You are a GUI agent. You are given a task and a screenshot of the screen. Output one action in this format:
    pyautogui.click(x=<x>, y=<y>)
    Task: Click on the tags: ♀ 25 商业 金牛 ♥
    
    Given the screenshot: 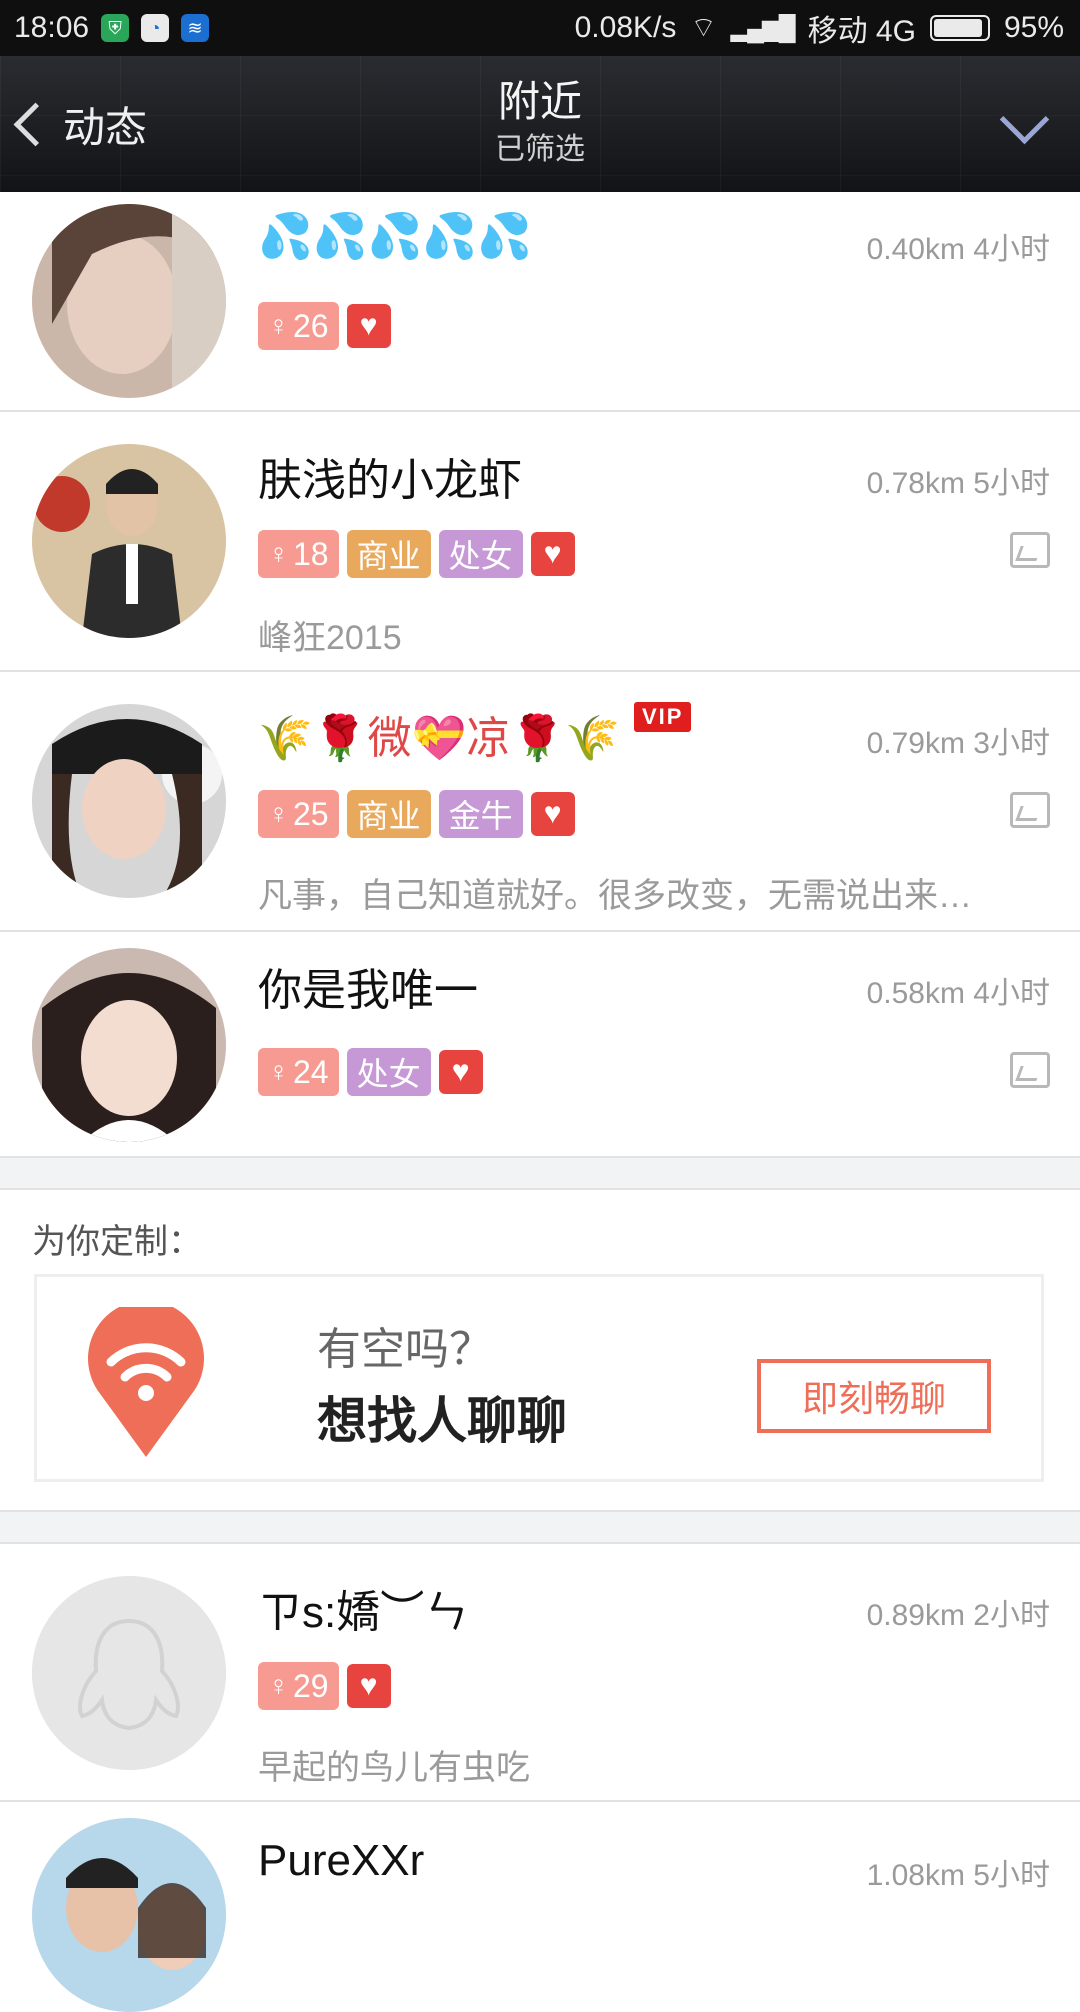 What is the action you would take?
    pyautogui.click(x=416, y=814)
    